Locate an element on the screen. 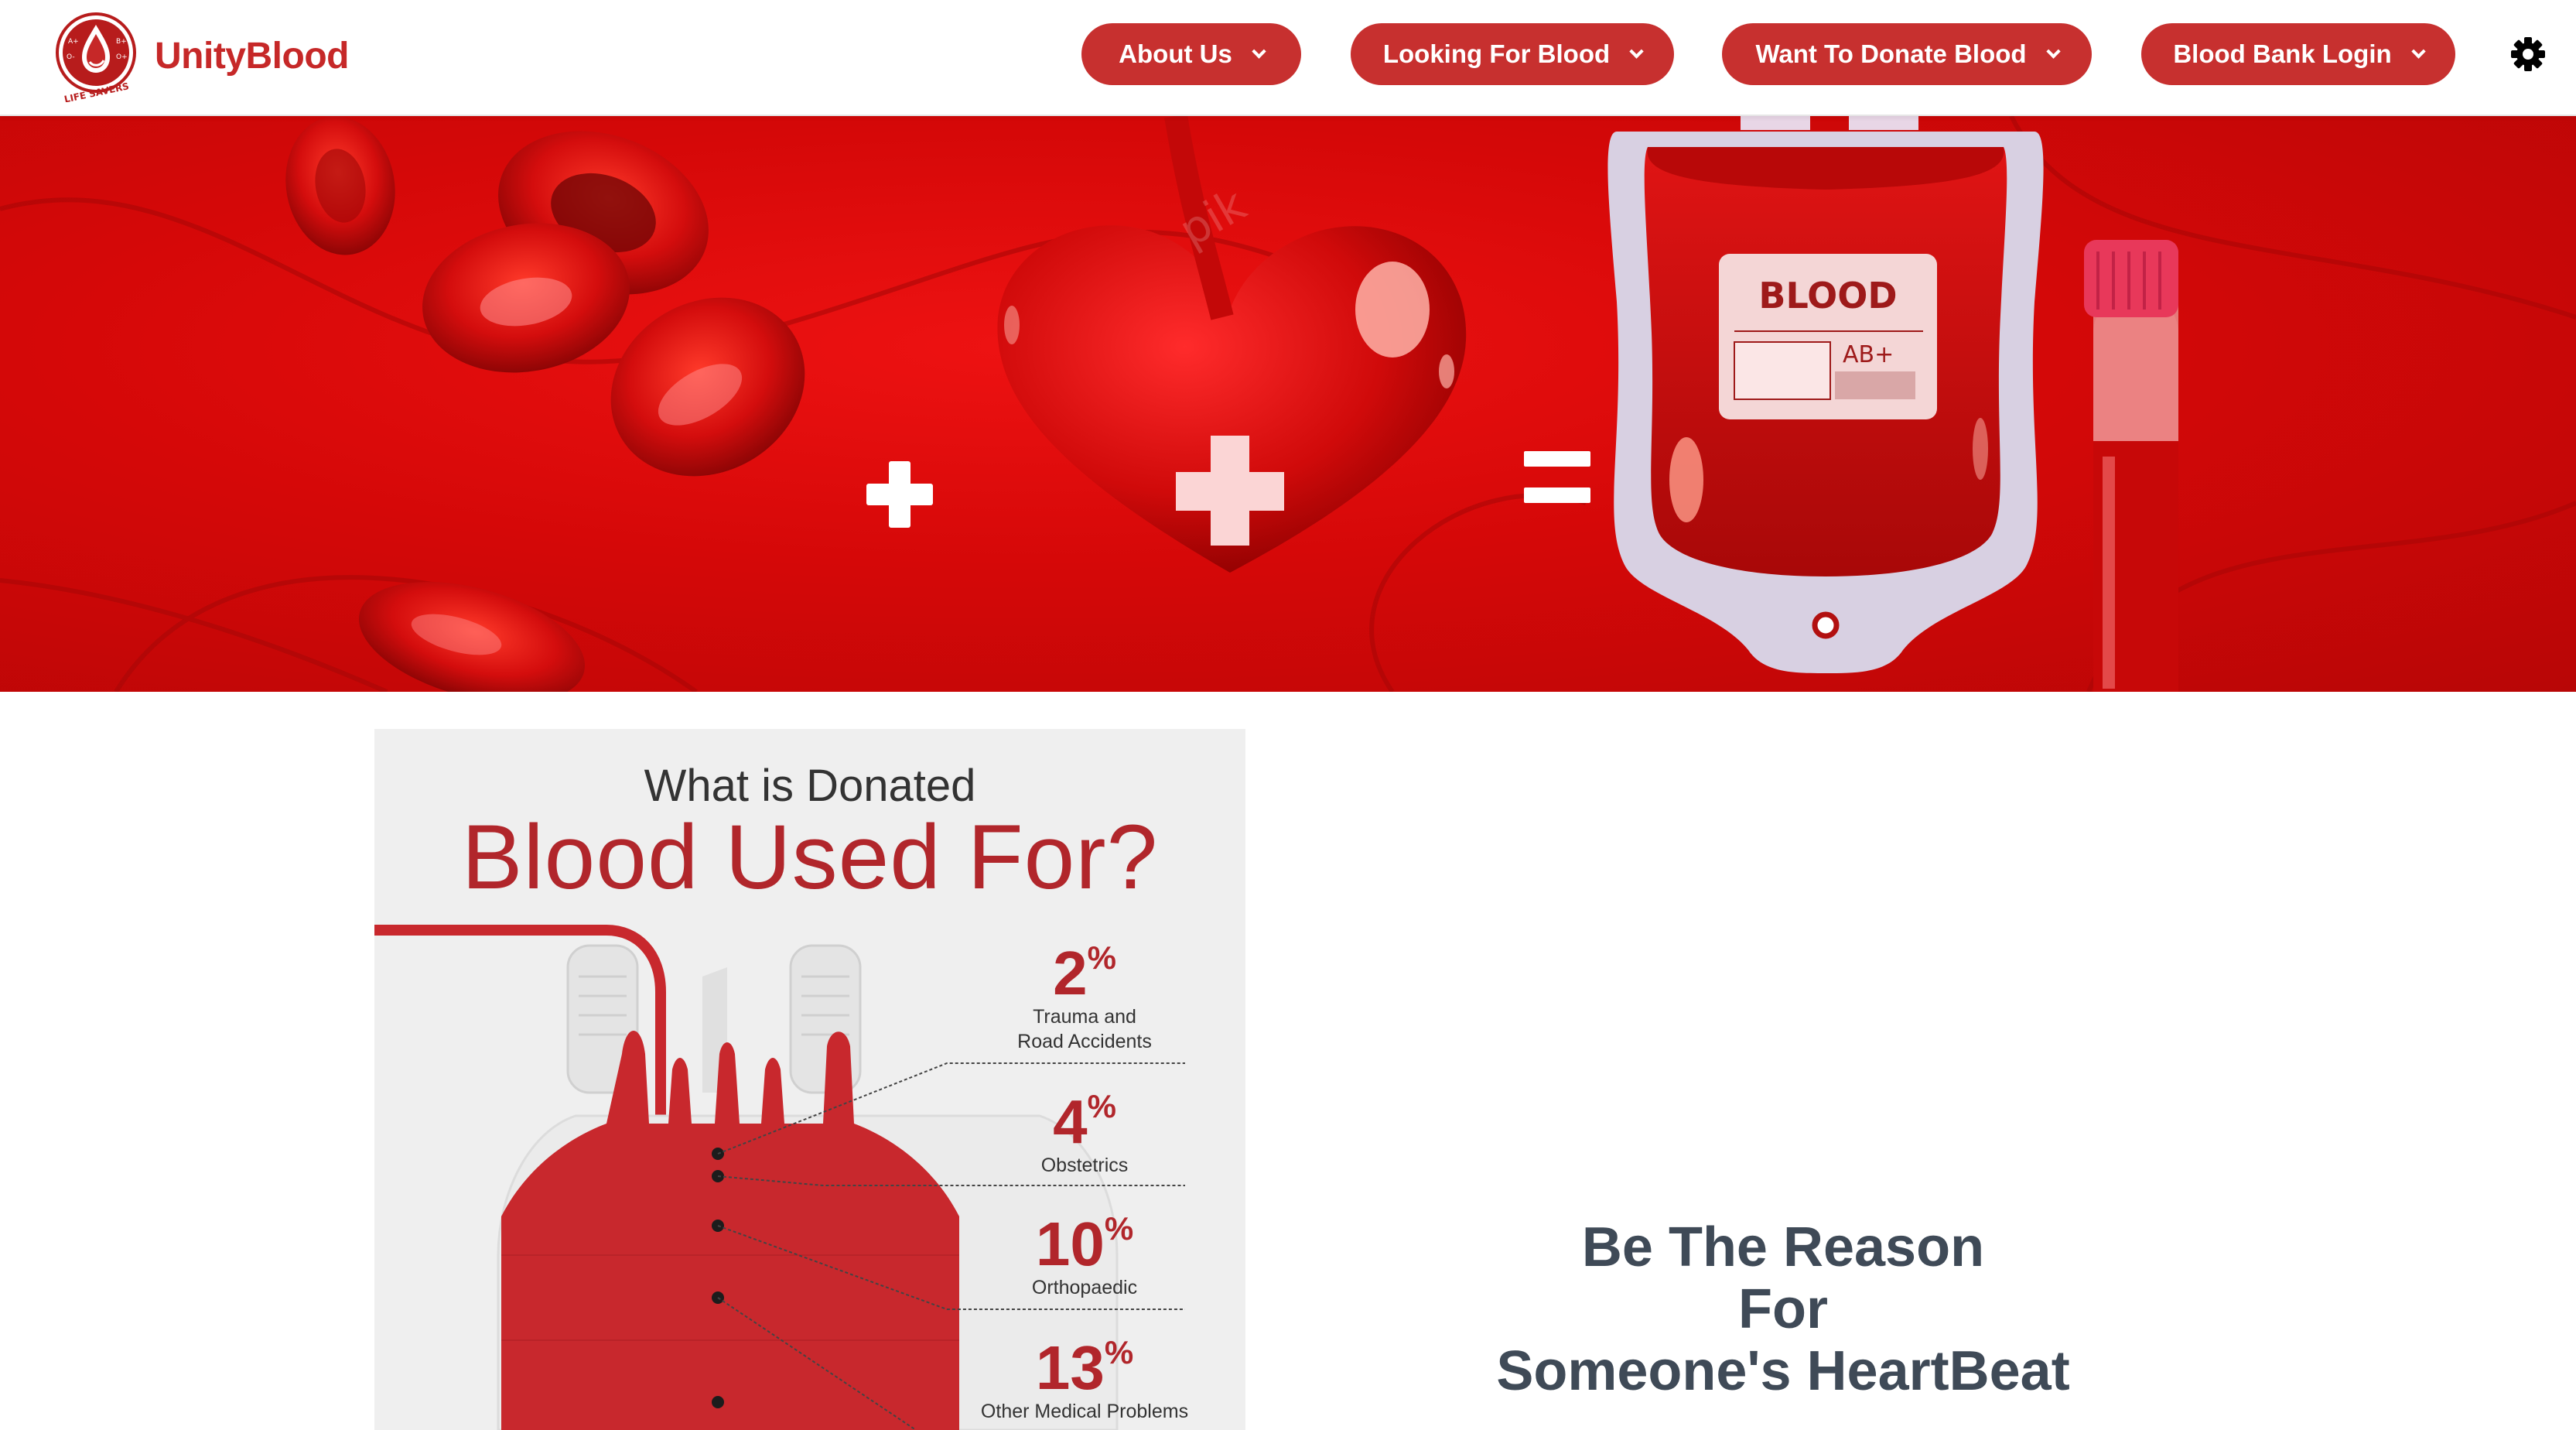 This screenshot has height=1430, width=2576. blood-type-label: AB+ is located at coordinates (1868, 355).